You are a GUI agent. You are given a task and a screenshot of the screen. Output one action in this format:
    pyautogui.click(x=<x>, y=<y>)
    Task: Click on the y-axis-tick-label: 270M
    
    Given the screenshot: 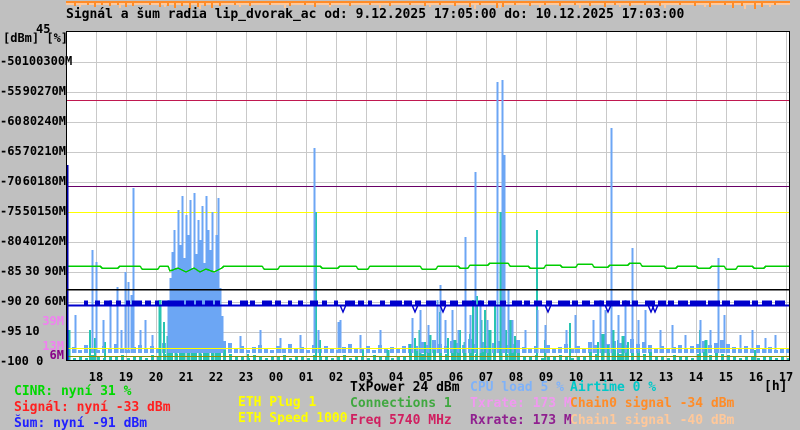 What is the action you would take?
    pyautogui.click(x=51, y=91)
    